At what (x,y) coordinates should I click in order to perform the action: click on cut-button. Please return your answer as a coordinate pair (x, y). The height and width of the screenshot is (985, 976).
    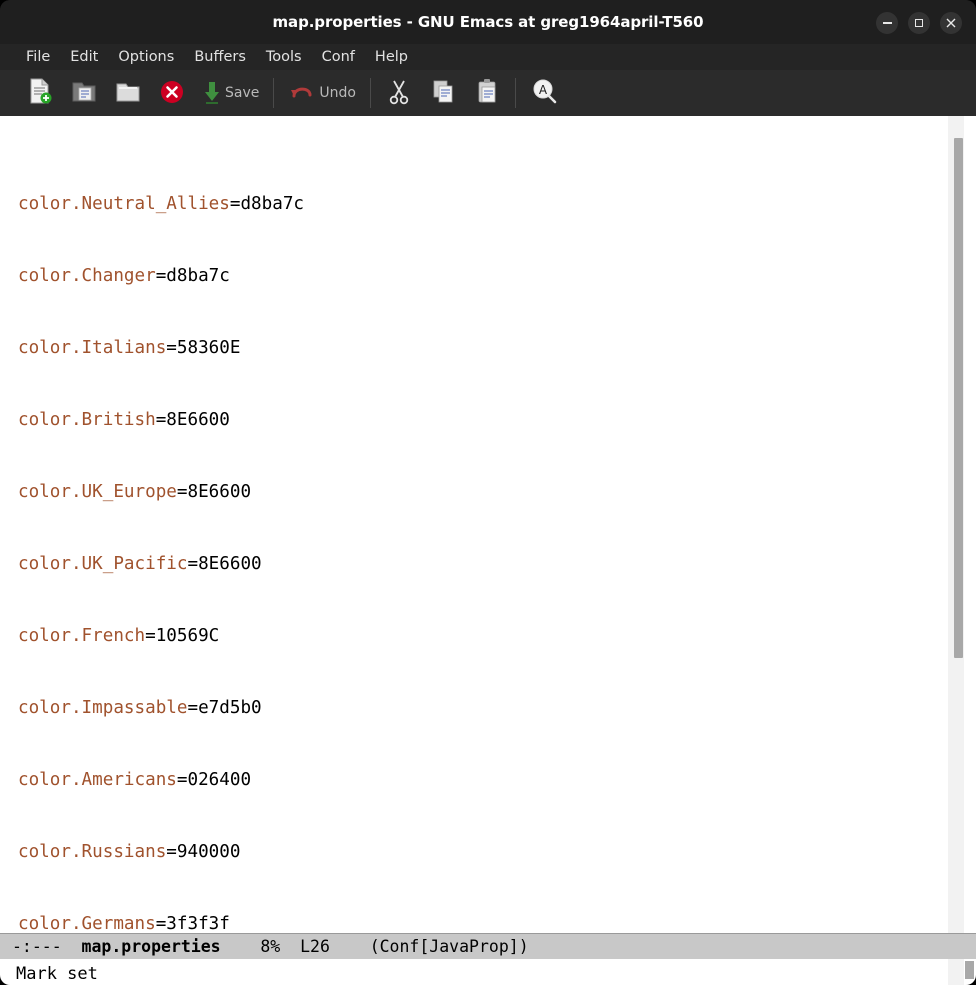
    Looking at the image, I should click on (399, 93).